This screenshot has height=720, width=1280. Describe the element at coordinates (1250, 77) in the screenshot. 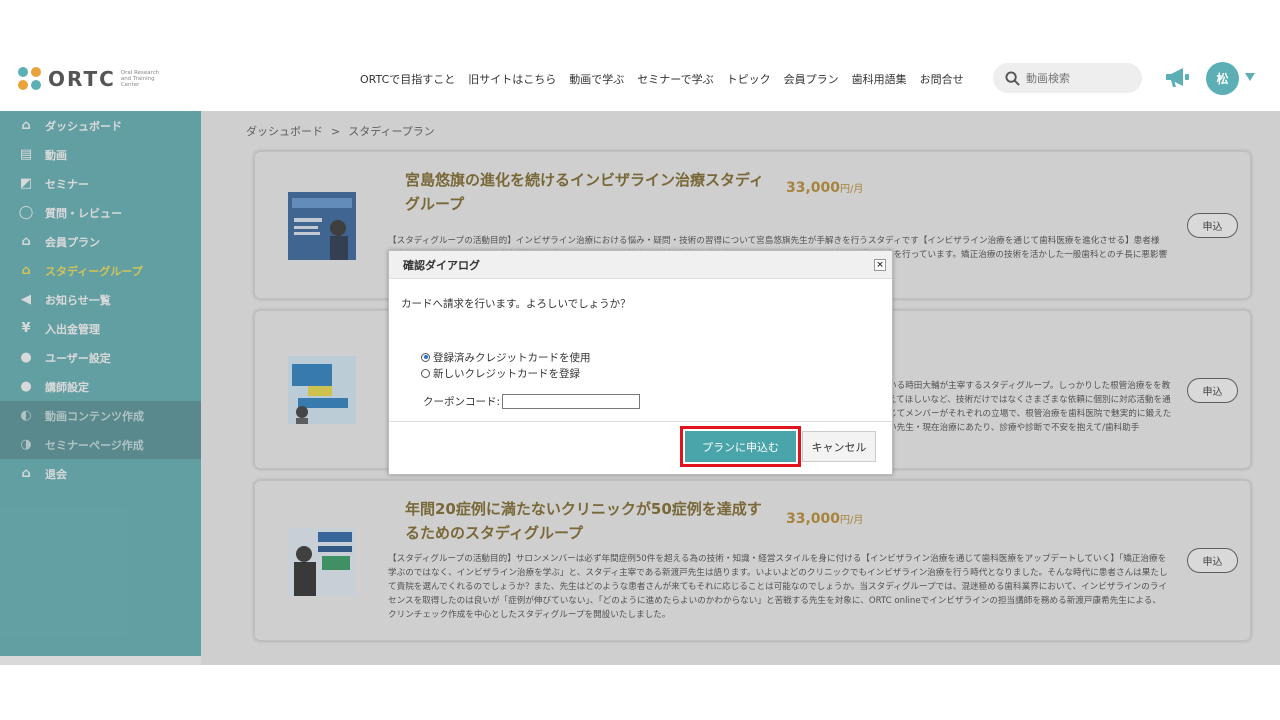

I see `chevron-down-icon` at that location.